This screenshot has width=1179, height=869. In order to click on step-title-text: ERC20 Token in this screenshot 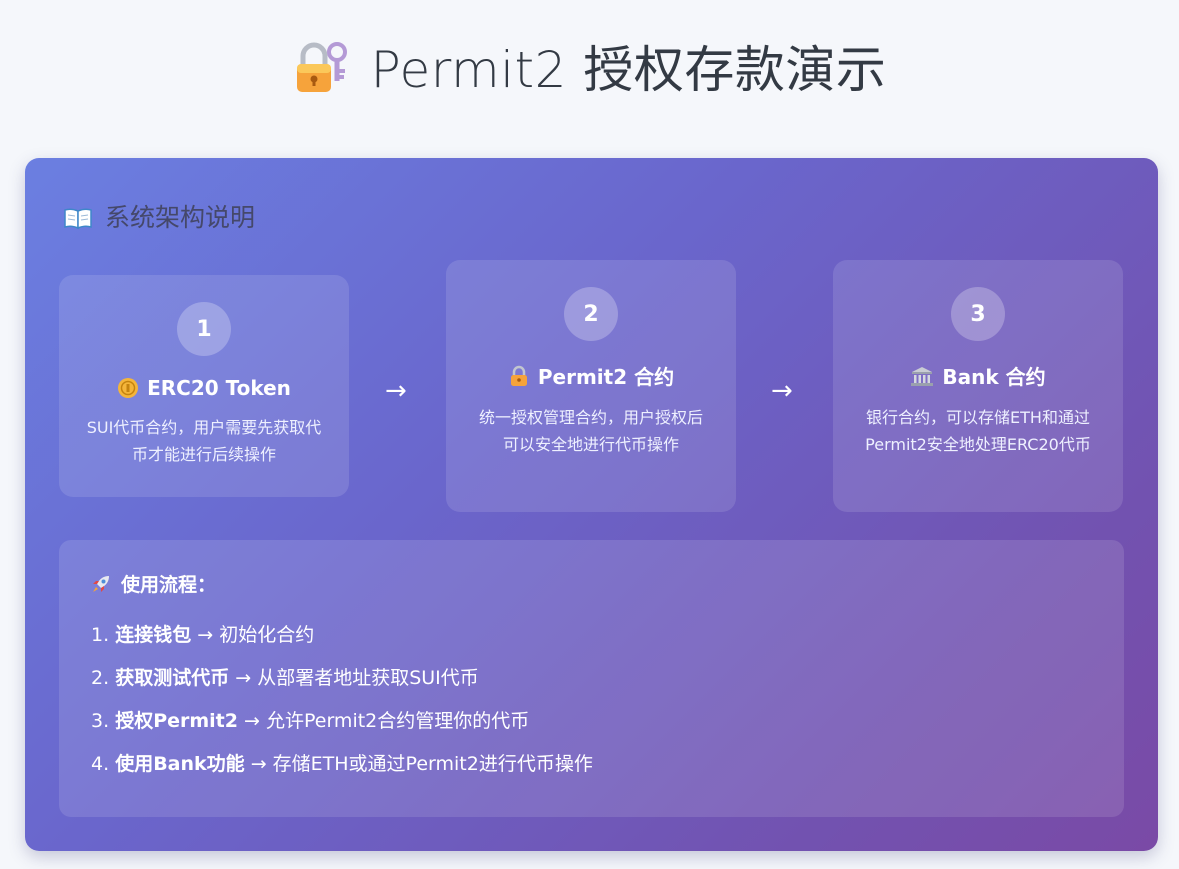, I will do `click(219, 388)`.